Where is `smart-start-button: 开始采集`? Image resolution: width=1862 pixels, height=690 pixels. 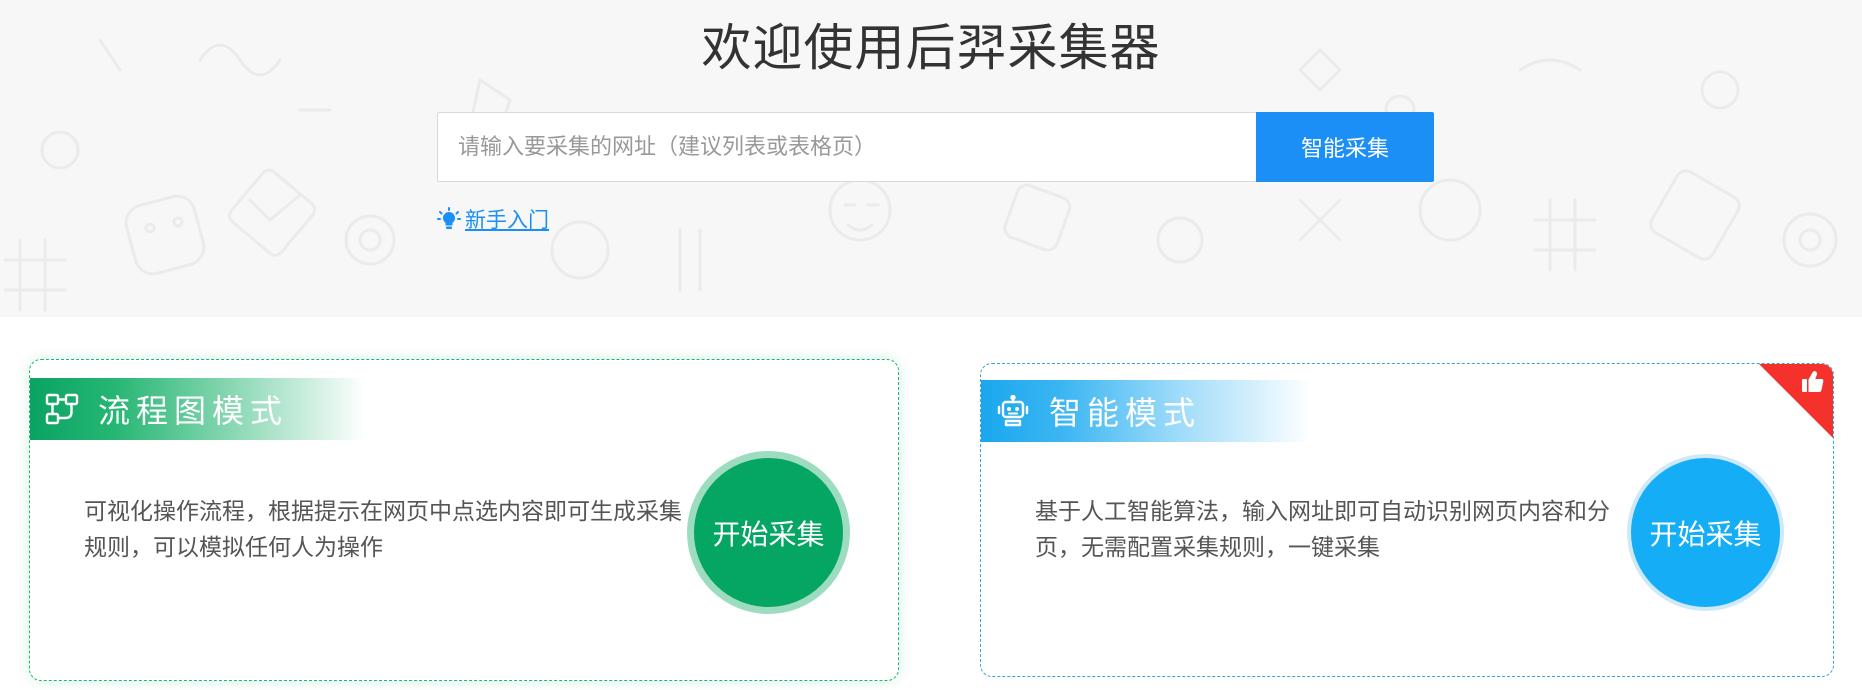
smart-start-button: 开始采集 is located at coordinates (1705, 532).